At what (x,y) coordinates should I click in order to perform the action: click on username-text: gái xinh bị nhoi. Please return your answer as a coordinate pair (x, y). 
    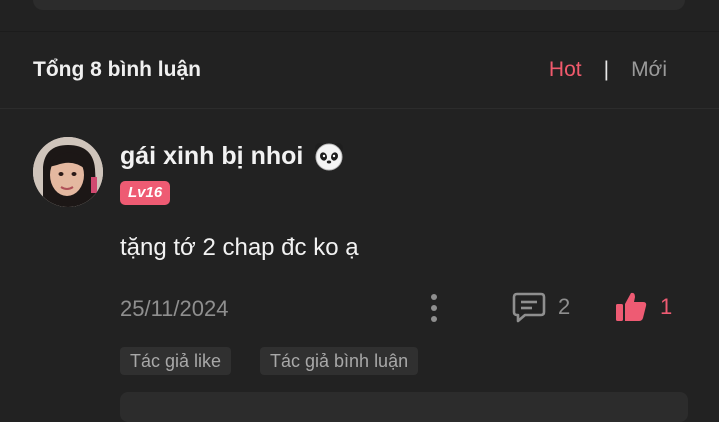
    Looking at the image, I should click on (212, 155).